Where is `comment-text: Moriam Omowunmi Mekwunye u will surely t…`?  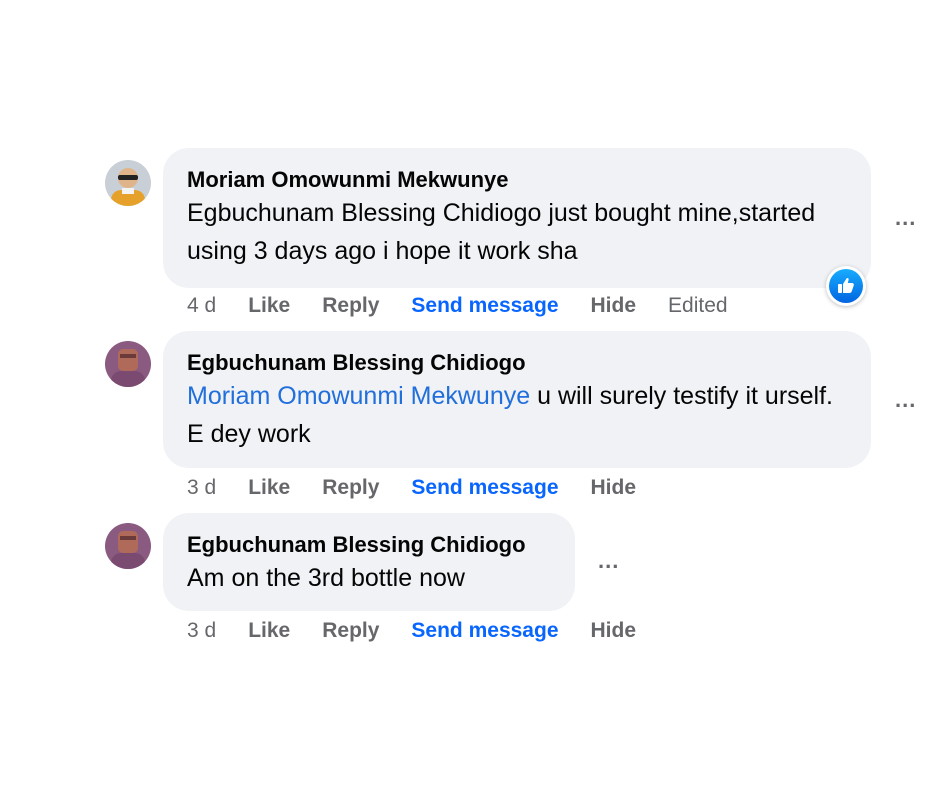
comment-text: Moriam Omowunmi Mekwunye u will surely t… is located at coordinates (517, 415).